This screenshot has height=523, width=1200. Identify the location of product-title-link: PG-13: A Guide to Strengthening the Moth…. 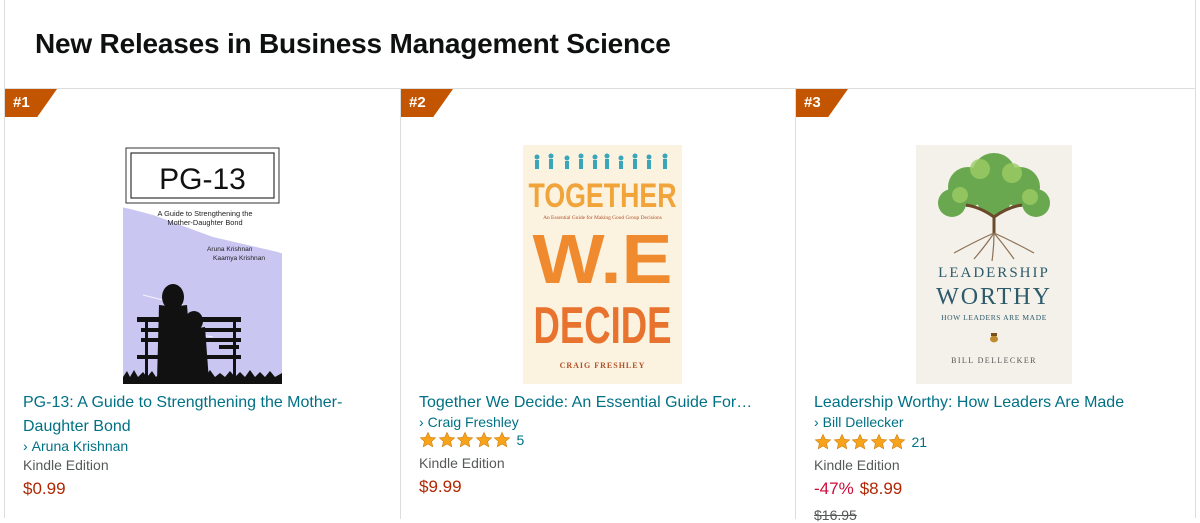
(203, 415).